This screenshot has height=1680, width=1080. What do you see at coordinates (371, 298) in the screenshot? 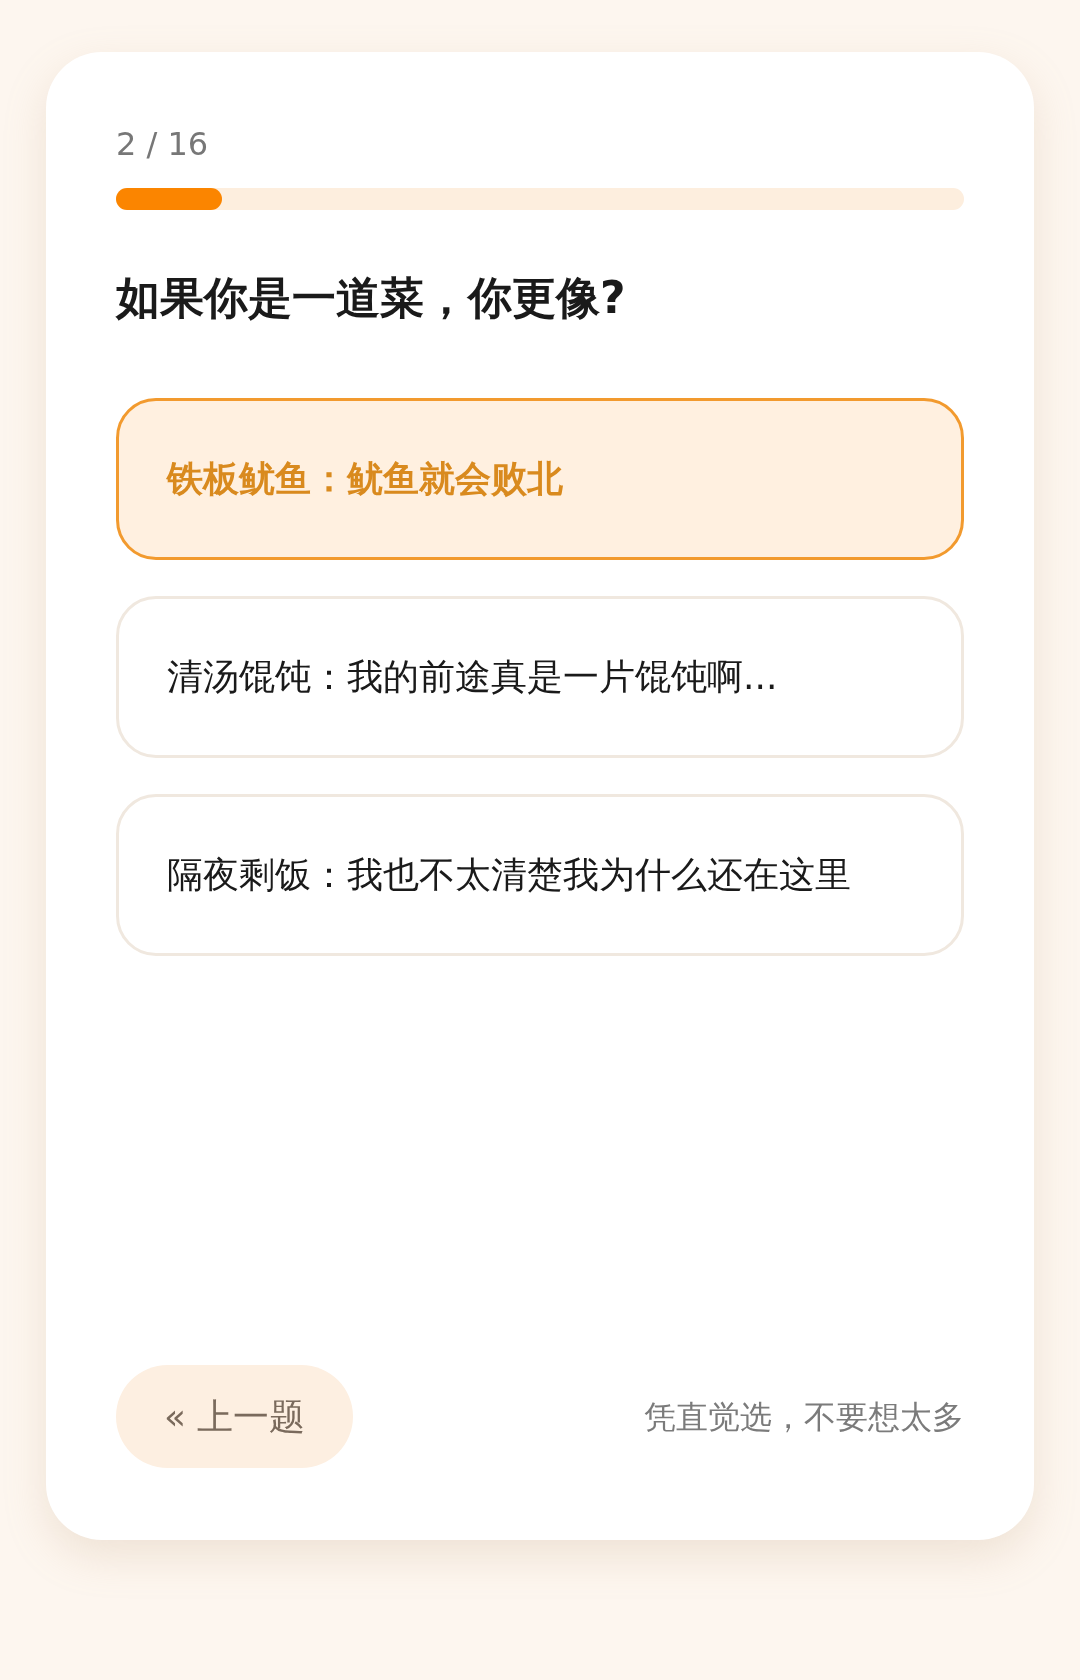
I see `question-title: 如果你是一道菜，你更像?` at bounding box center [371, 298].